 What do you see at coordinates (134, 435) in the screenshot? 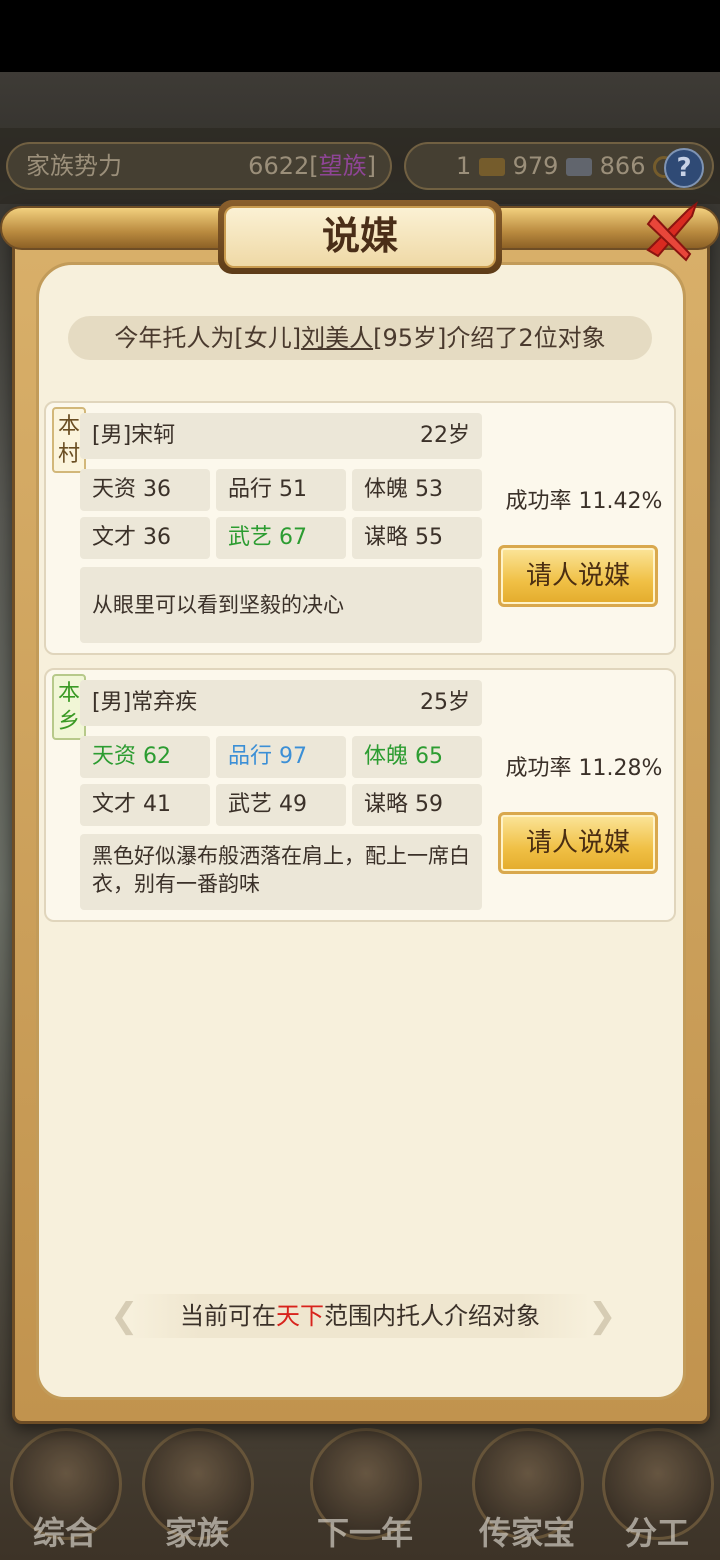
I see `candidate-name: [男]宋轲` at bounding box center [134, 435].